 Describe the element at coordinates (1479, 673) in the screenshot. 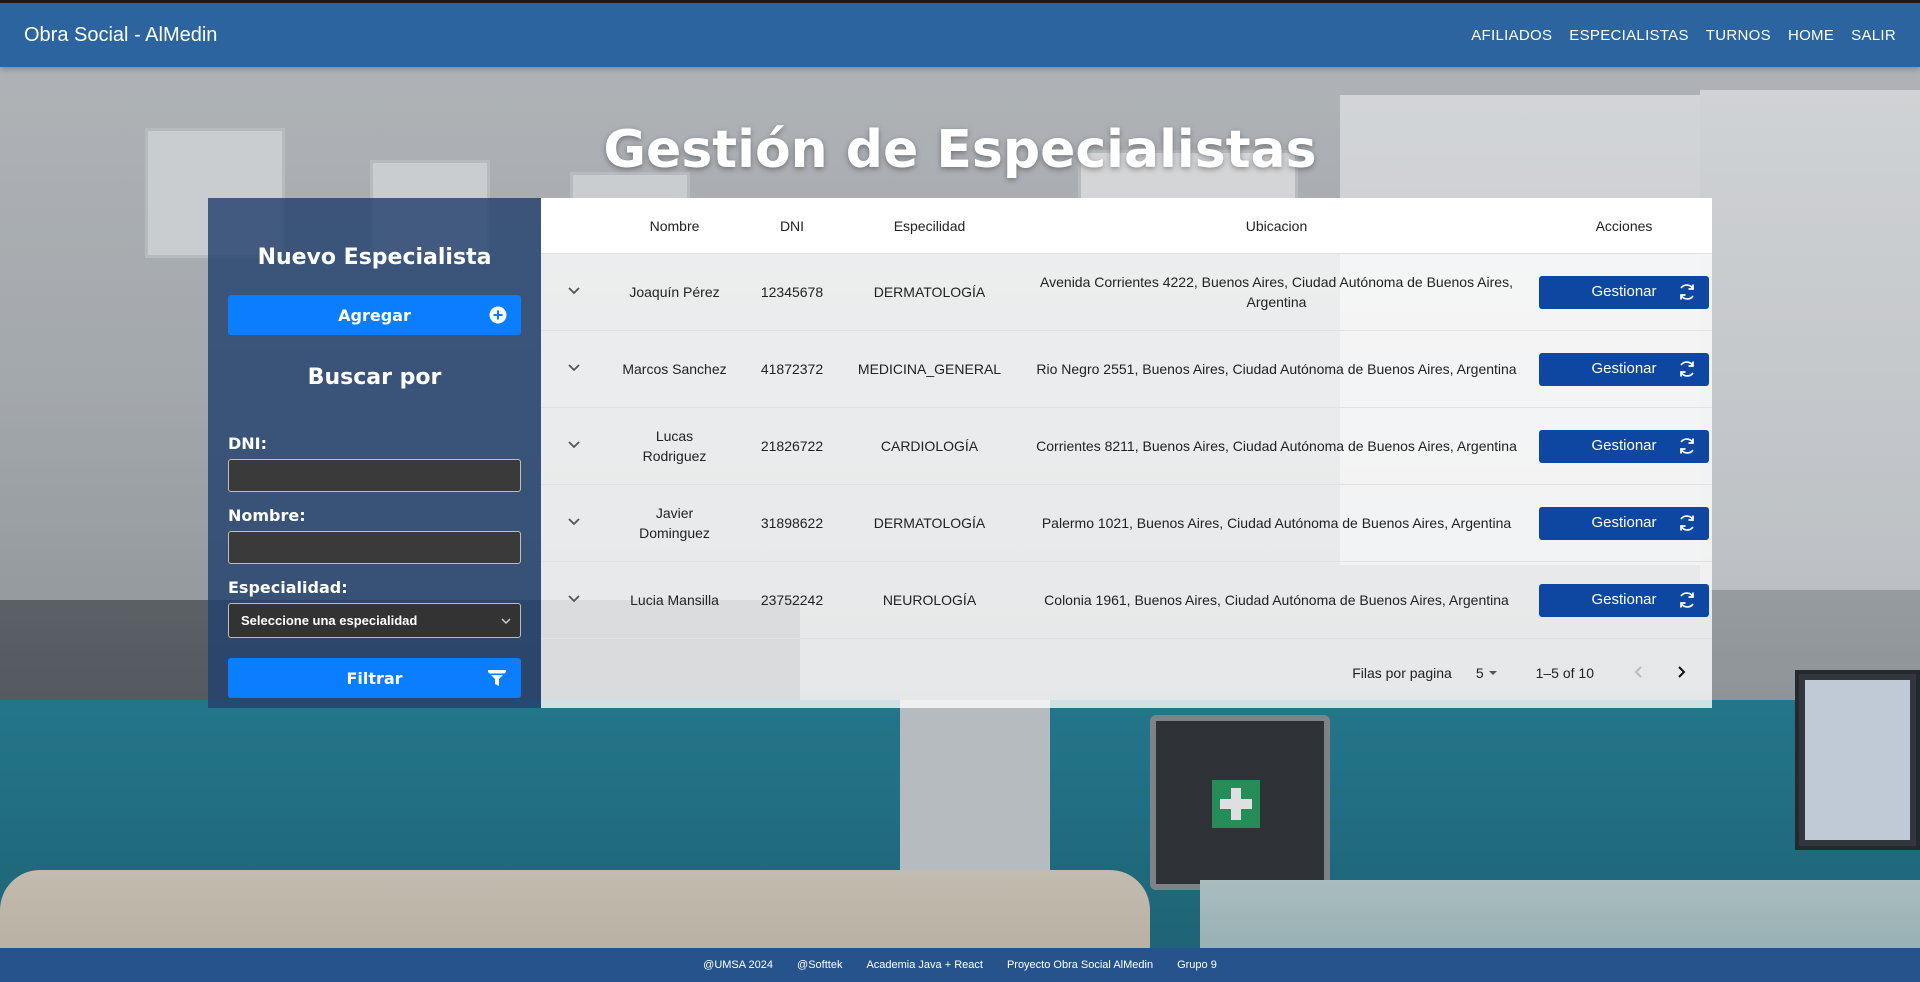

I see `rows-per-page-value: 5` at that location.